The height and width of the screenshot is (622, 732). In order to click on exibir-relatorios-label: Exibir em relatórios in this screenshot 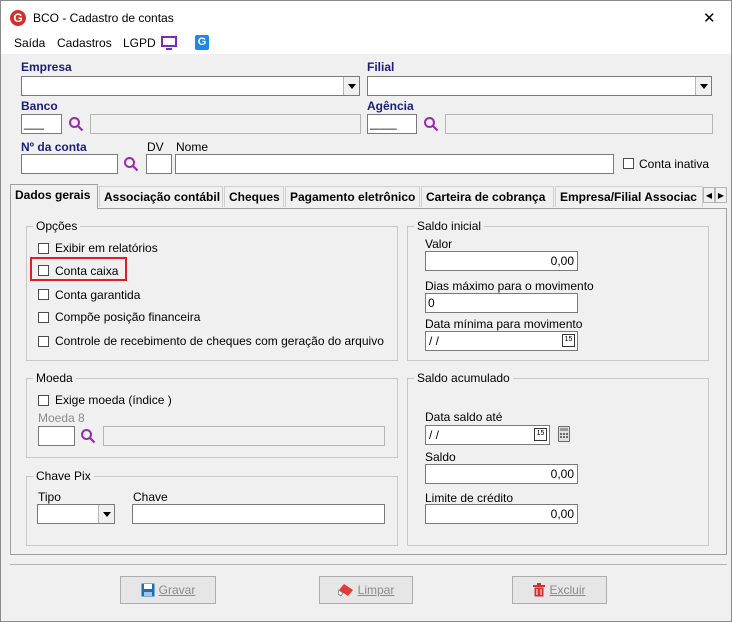, I will do `click(106, 248)`.